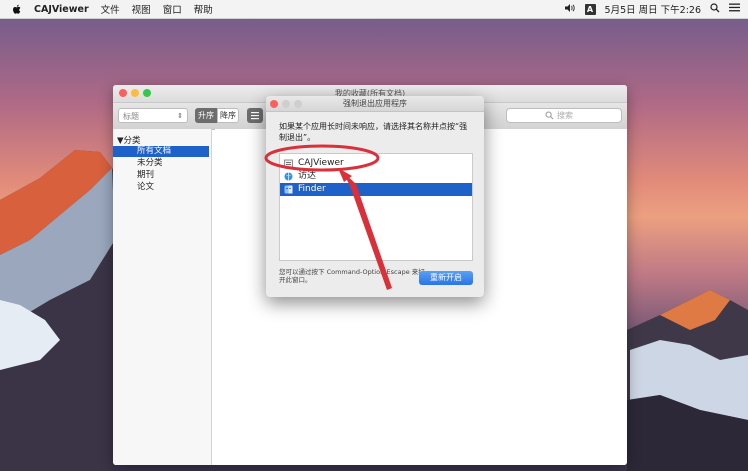 The height and width of the screenshot is (471, 748). What do you see at coordinates (161, 187) in the screenshot?
I see `sidebar-item-theses: 论文` at bounding box center [161, 187].